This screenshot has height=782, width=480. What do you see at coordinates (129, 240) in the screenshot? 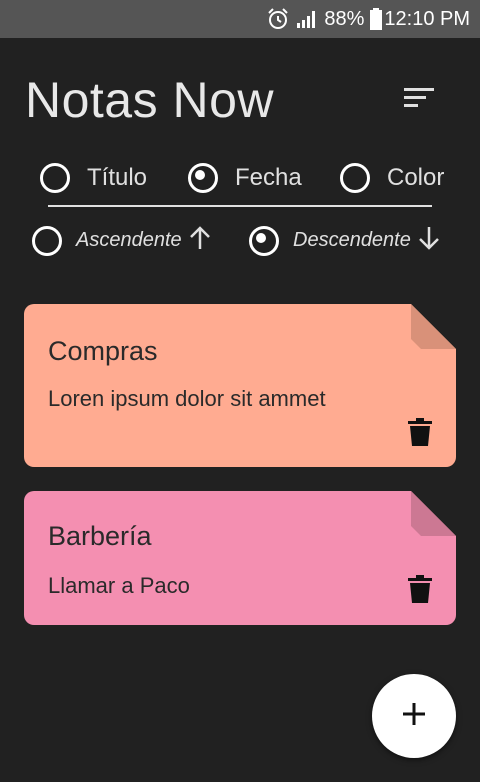
I see `order-option-label: Ascendente` at bounding box center [129, 240].